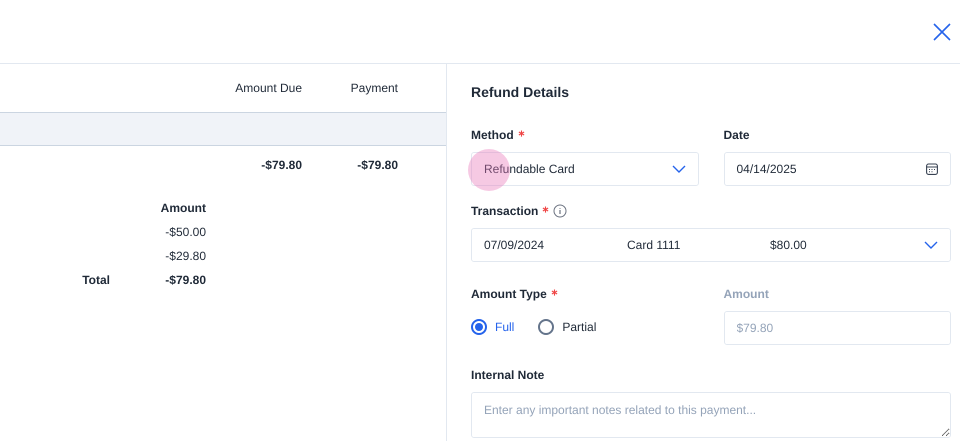  I want to click on field-label: Internal Note, so click(507, 375).